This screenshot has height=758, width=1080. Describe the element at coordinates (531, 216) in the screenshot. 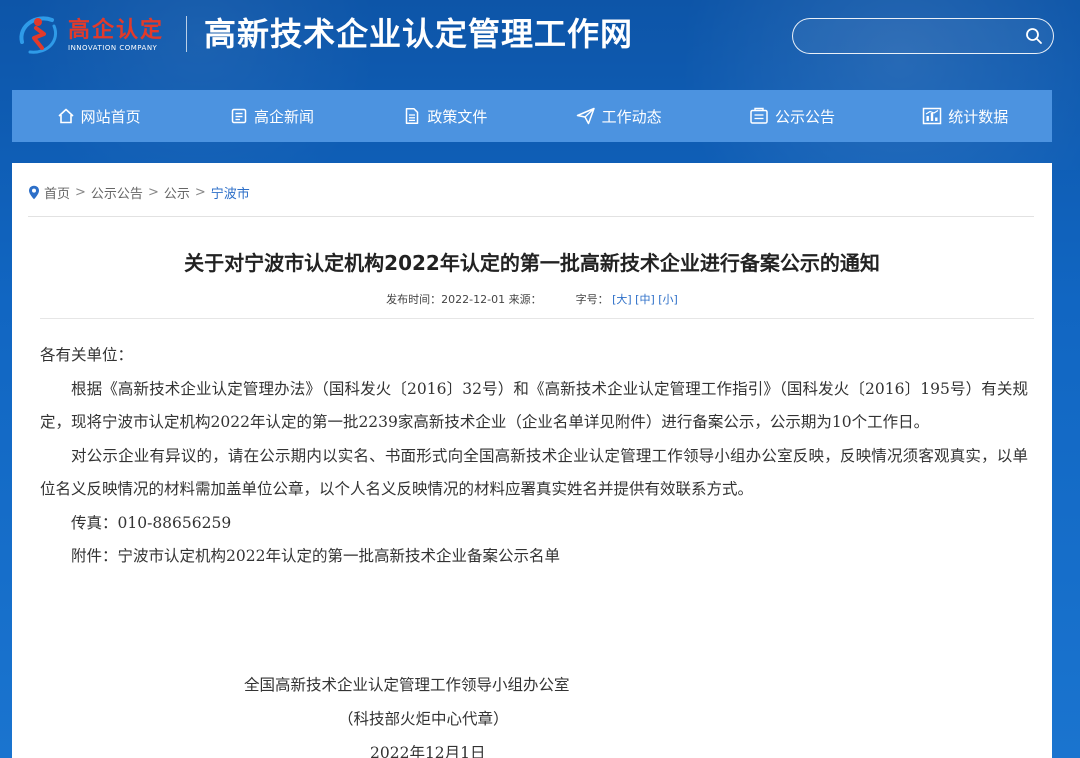

I see `breadcrumb-divider` at that location.